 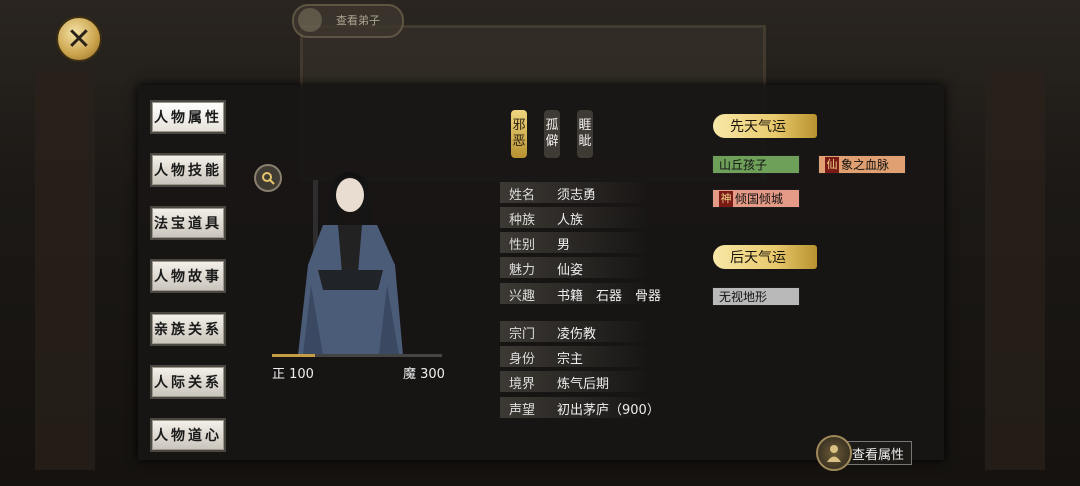 I want to click on trait-list: 邪恶 孤僻 睚眦, so click(x=552, y=134).